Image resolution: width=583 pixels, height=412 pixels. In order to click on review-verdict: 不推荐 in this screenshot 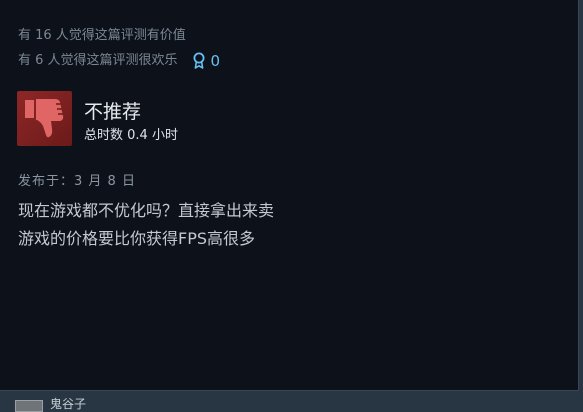, I will do `click(113, 112)`.